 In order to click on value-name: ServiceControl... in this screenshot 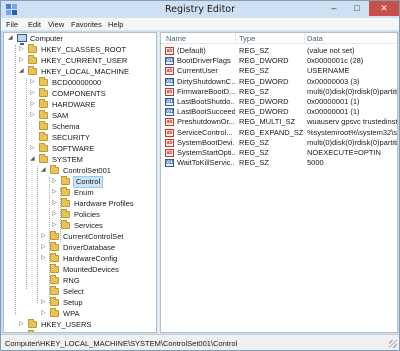, I will do `click(205, 132)`.